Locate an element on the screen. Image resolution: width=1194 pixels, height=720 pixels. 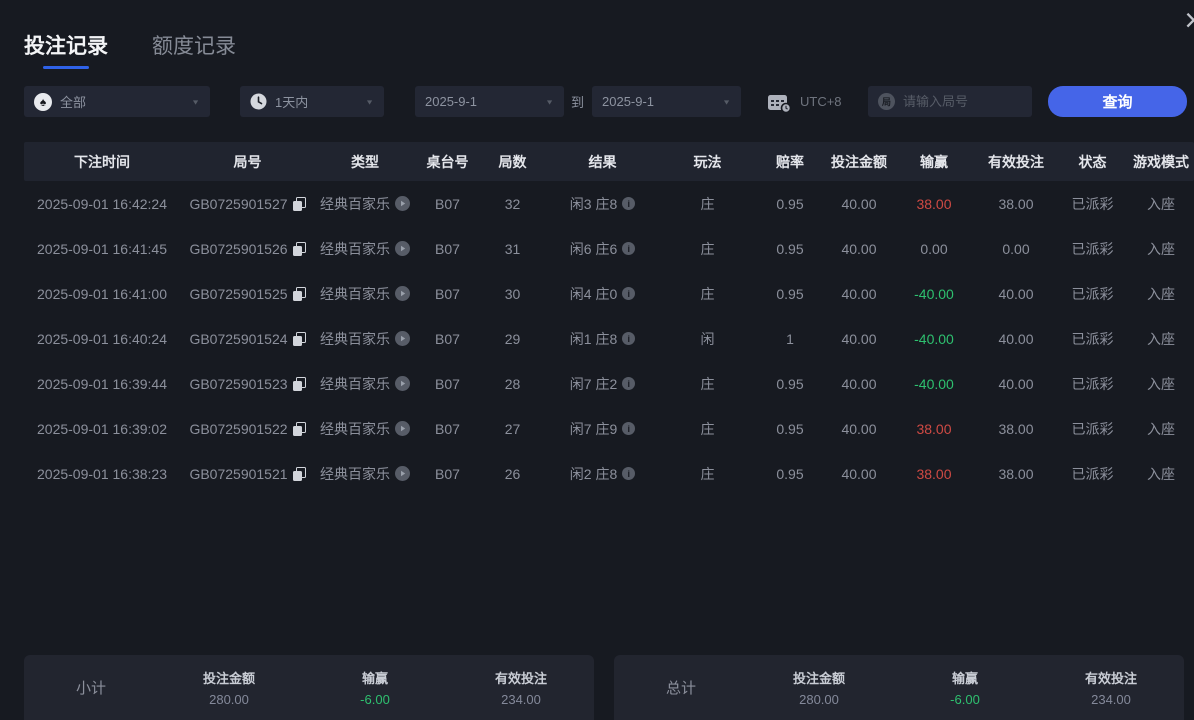
result-cell: 闲7 庄9 is located at coordinates (593, 428).